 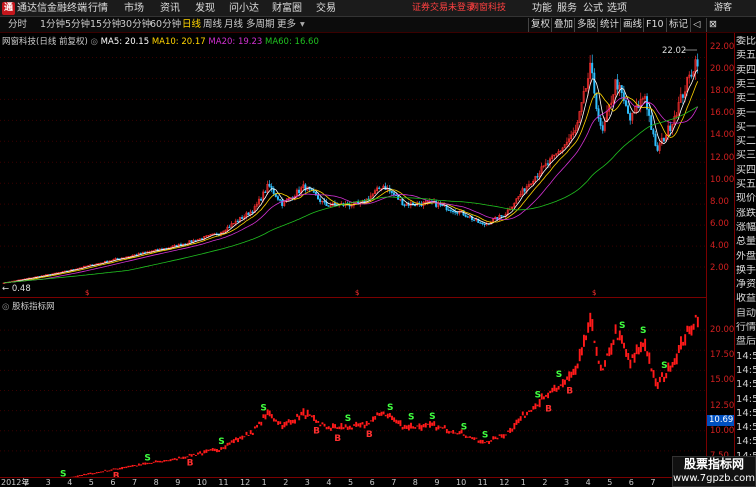 I want to click on panel-close-icon: ⊠, so click(x=712, y=25).